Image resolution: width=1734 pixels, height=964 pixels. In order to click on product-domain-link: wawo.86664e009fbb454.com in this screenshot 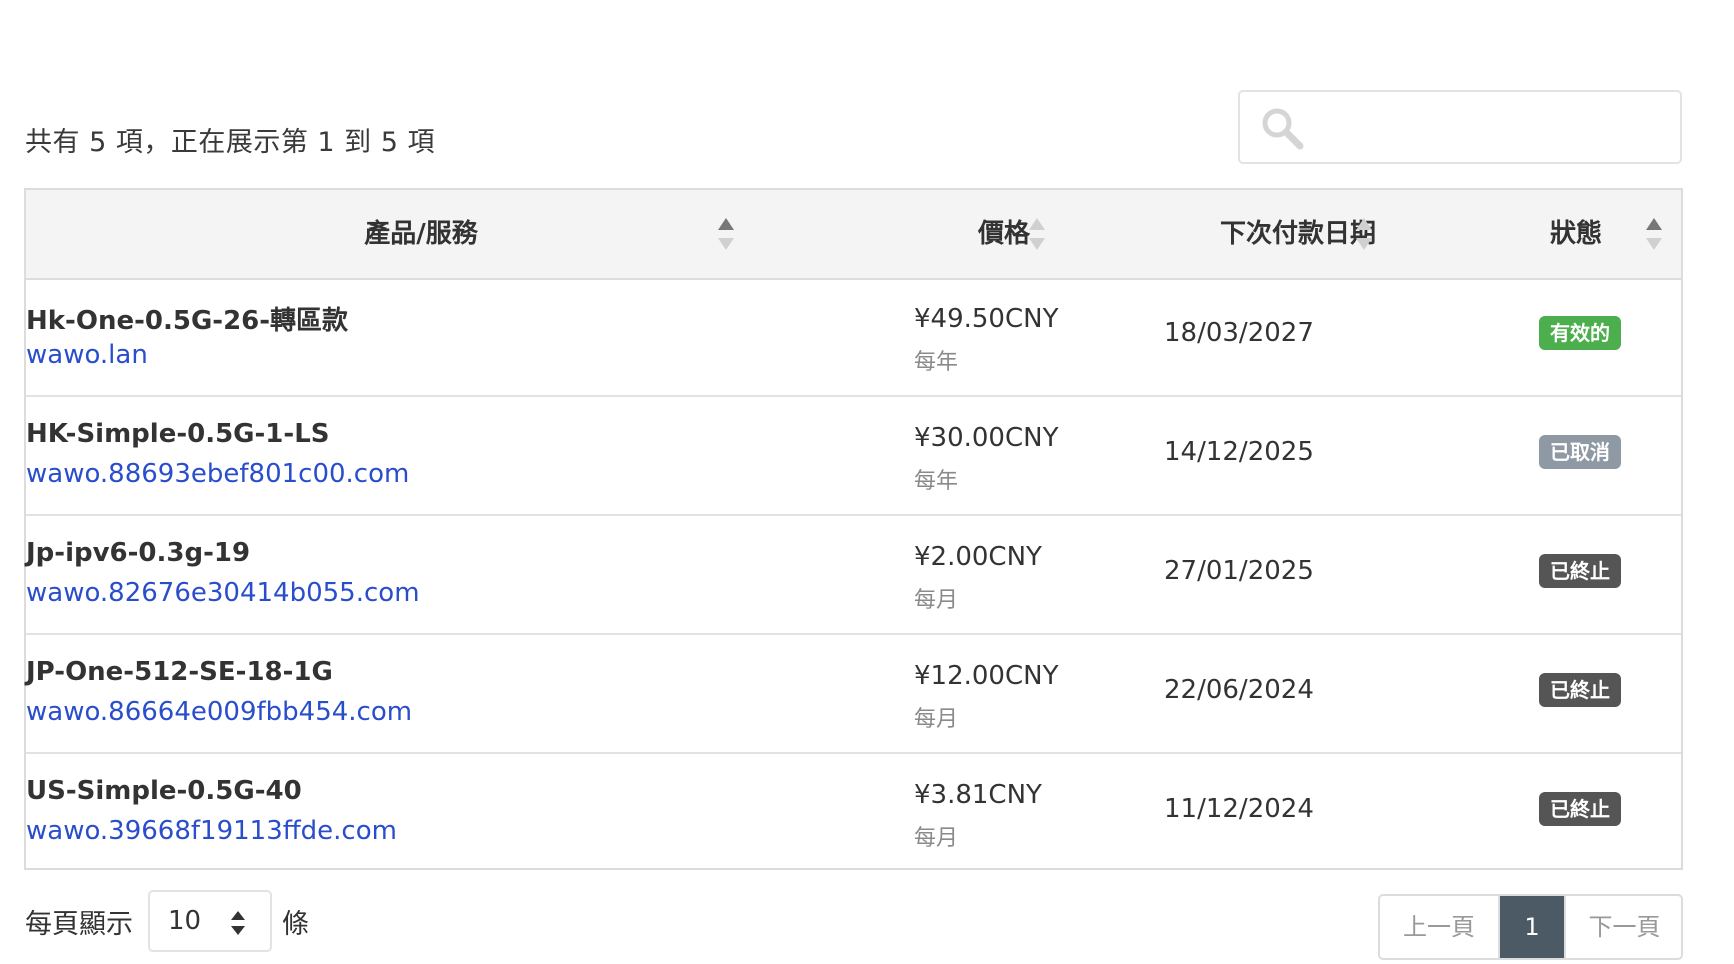, I will do `click(470, 712)`.